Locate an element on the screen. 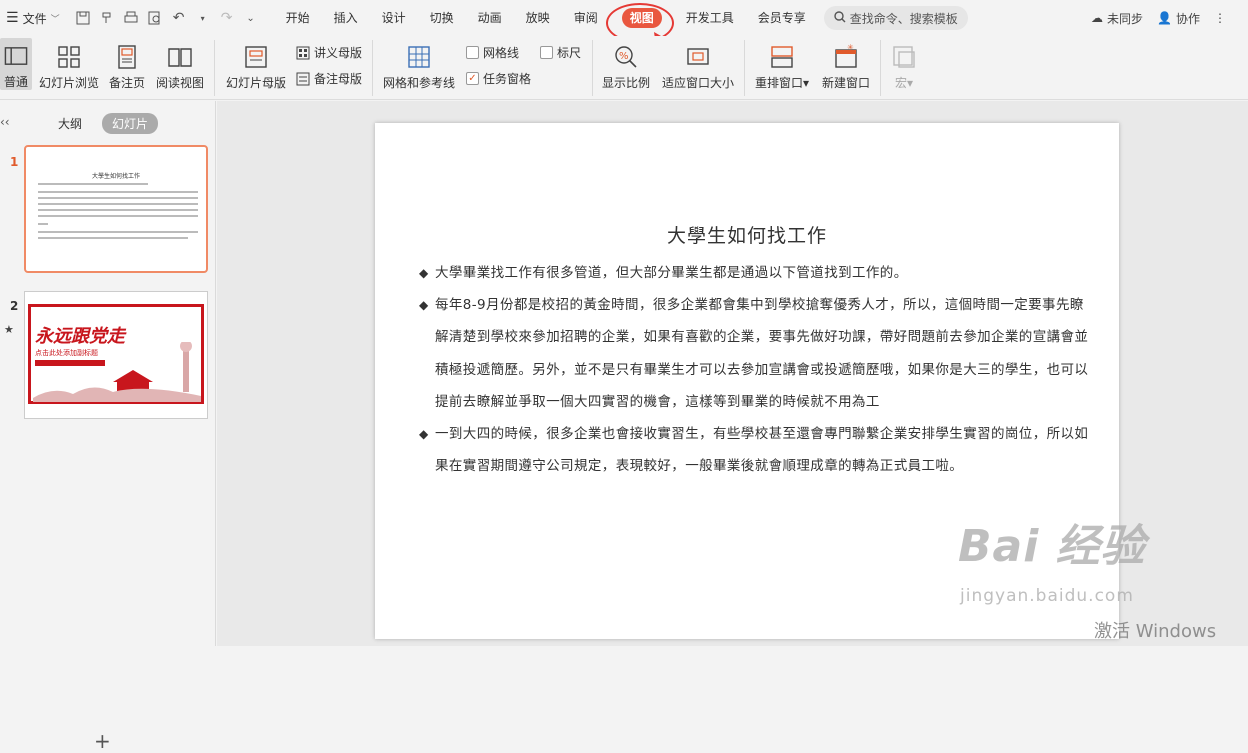 This screenshot has height=753, width=1248. watermark-url: jingyan.baidu.com is located at coordinates (1047, 596).